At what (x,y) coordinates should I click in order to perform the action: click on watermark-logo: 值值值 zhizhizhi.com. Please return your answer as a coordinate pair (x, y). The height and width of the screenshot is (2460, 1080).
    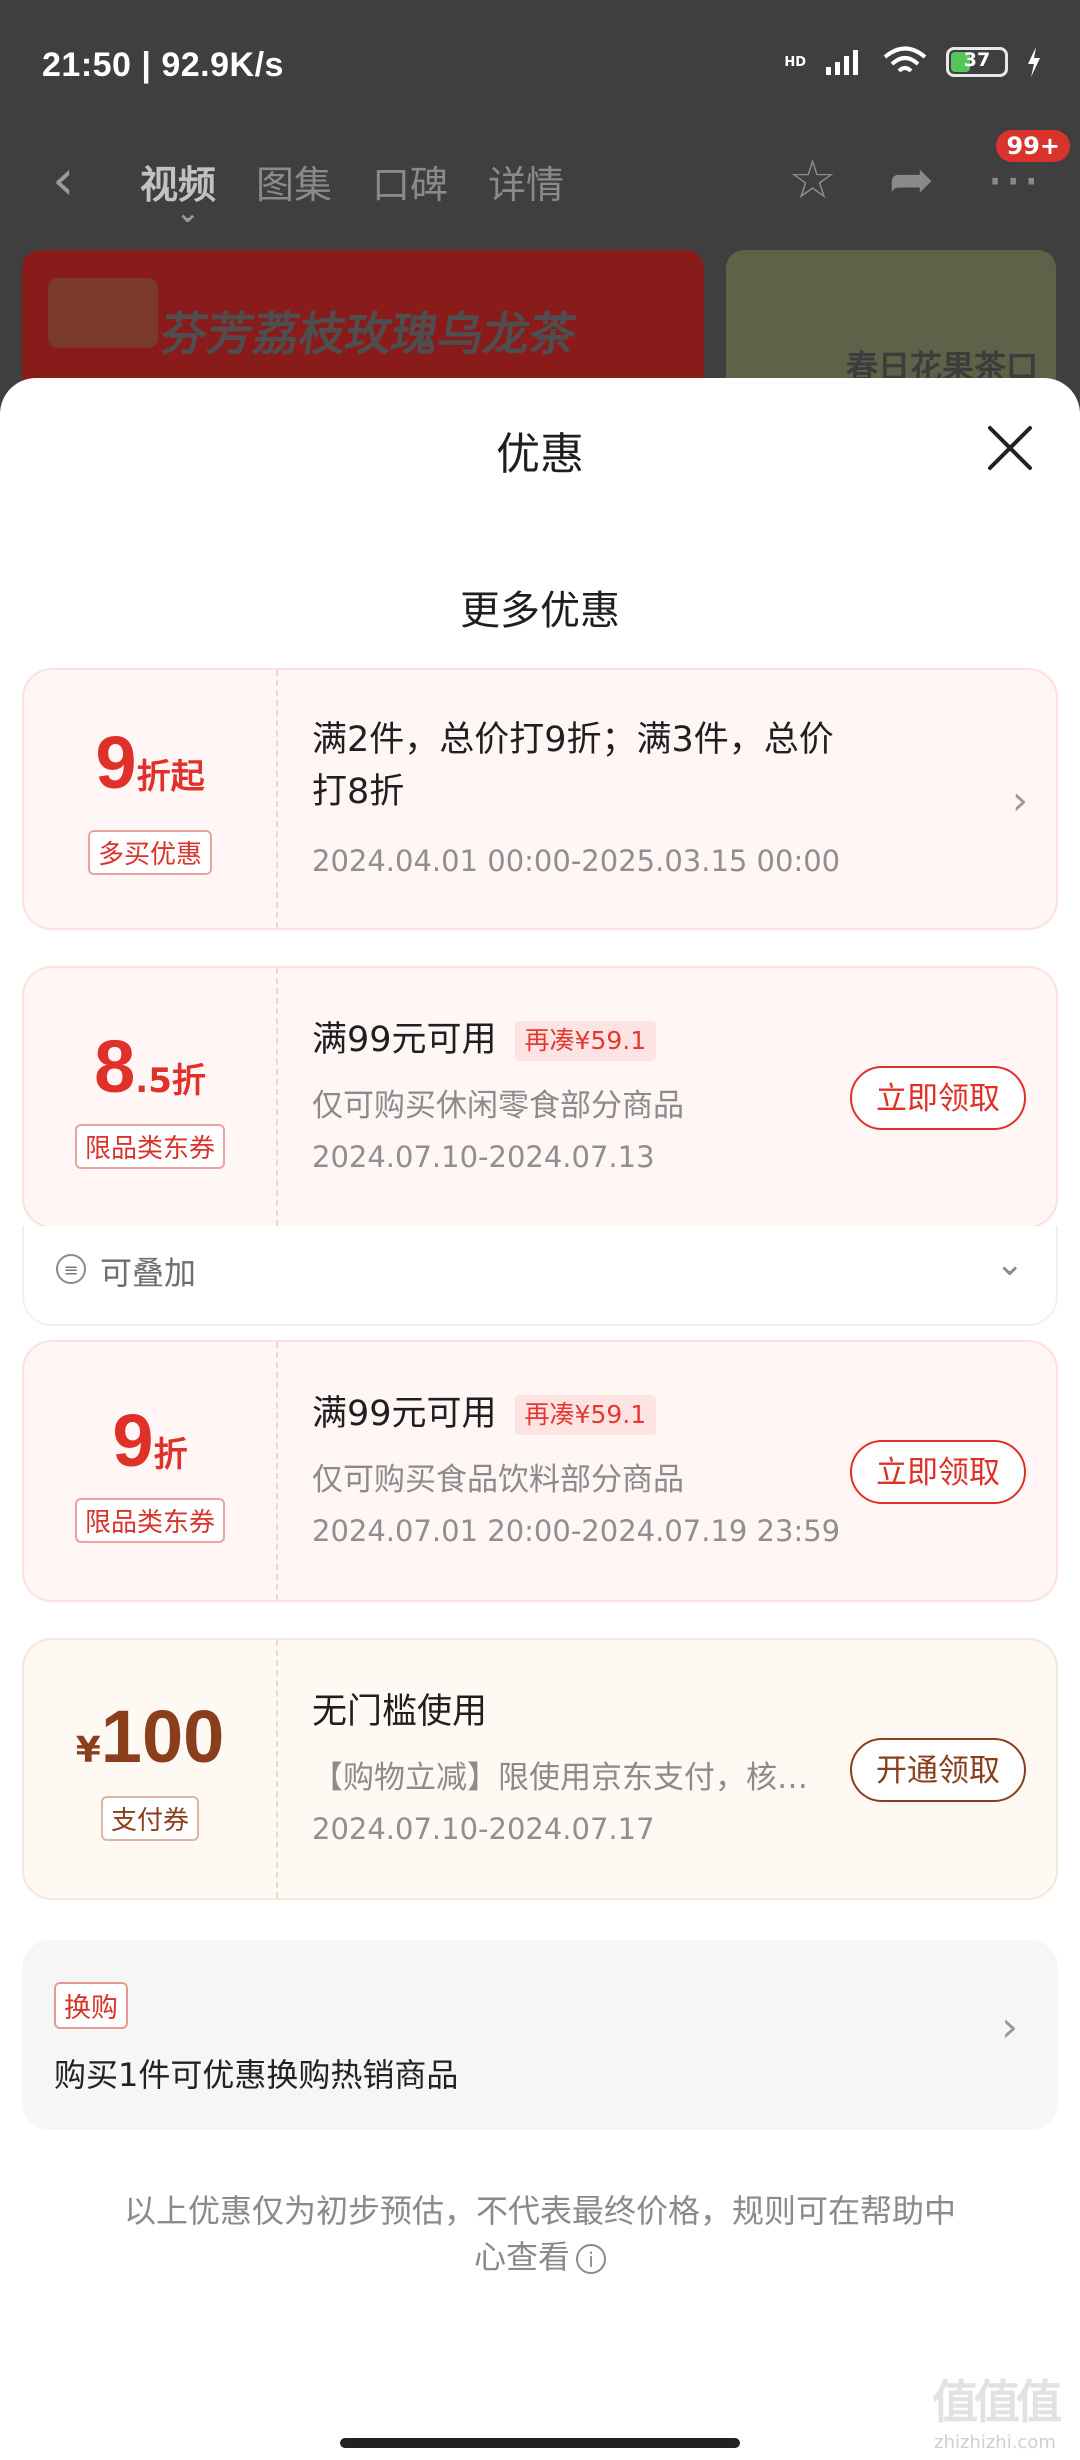
    Looking at the image, I should click on (995, 2409).